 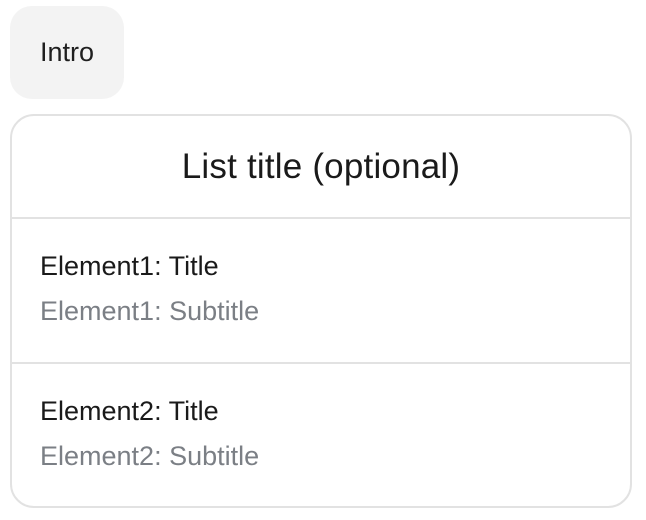 I want to click on list-item-subtitle: Element1: Subtitle, so click(x=150, y=311).